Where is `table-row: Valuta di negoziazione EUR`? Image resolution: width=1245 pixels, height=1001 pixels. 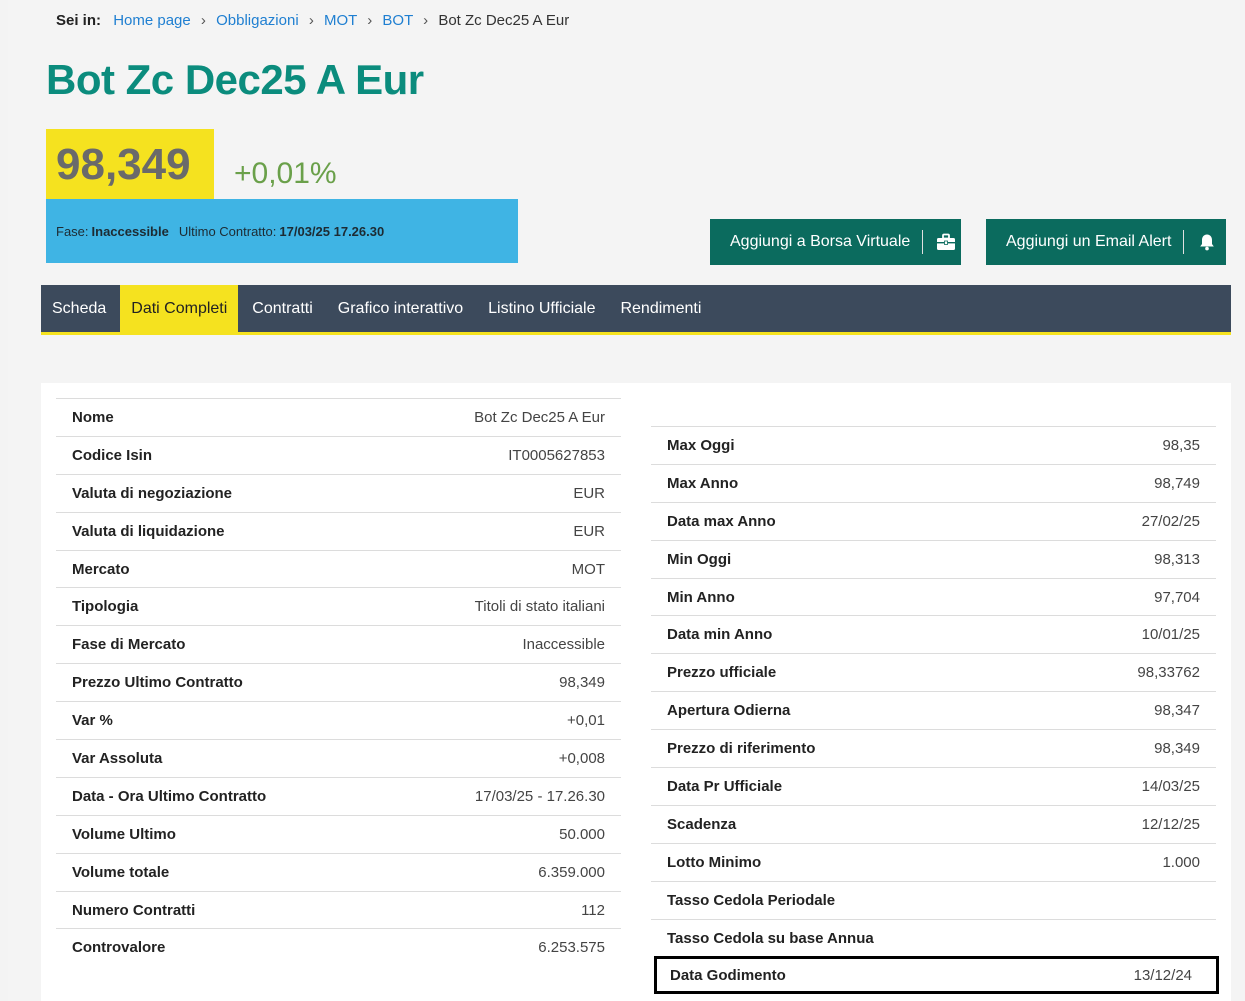
table-row: Valuta di negoziazione EUR is located at coordinates (338, 492).